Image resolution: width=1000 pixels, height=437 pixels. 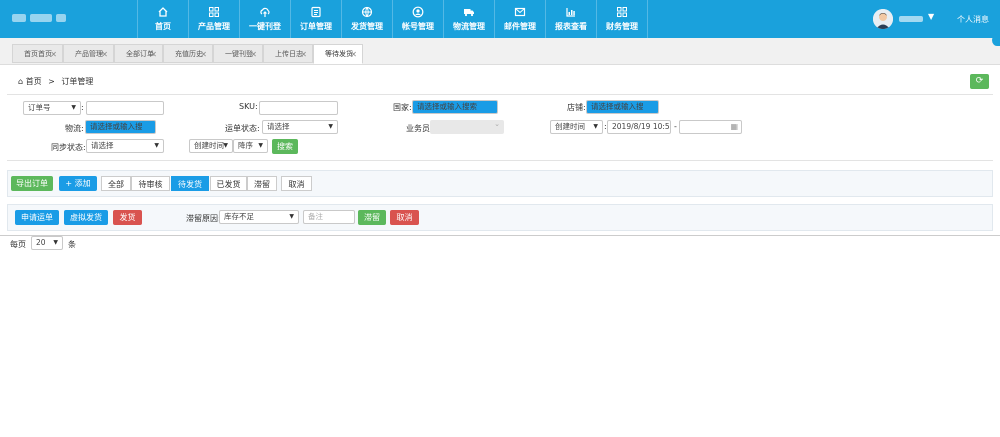 What do you see at coordinates (469, 19) in the screenshot?
I see `nav-item-logistics: 物流管理` at bounding box center [469, 19].